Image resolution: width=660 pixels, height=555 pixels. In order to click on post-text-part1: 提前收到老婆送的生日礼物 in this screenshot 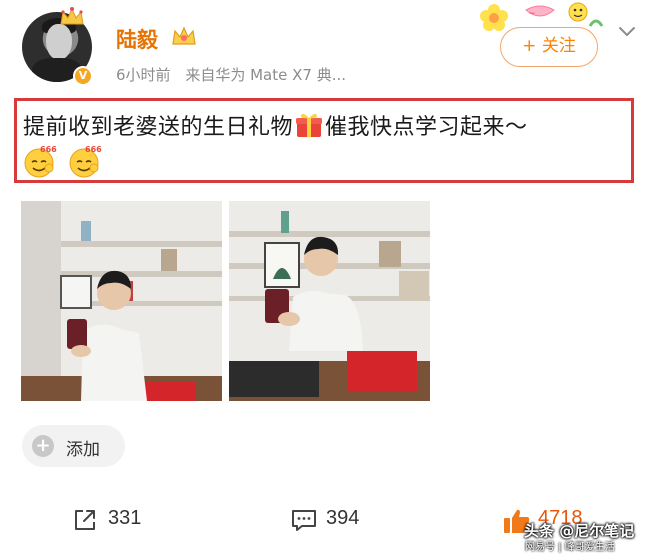, I will do `click(158, 127)`.